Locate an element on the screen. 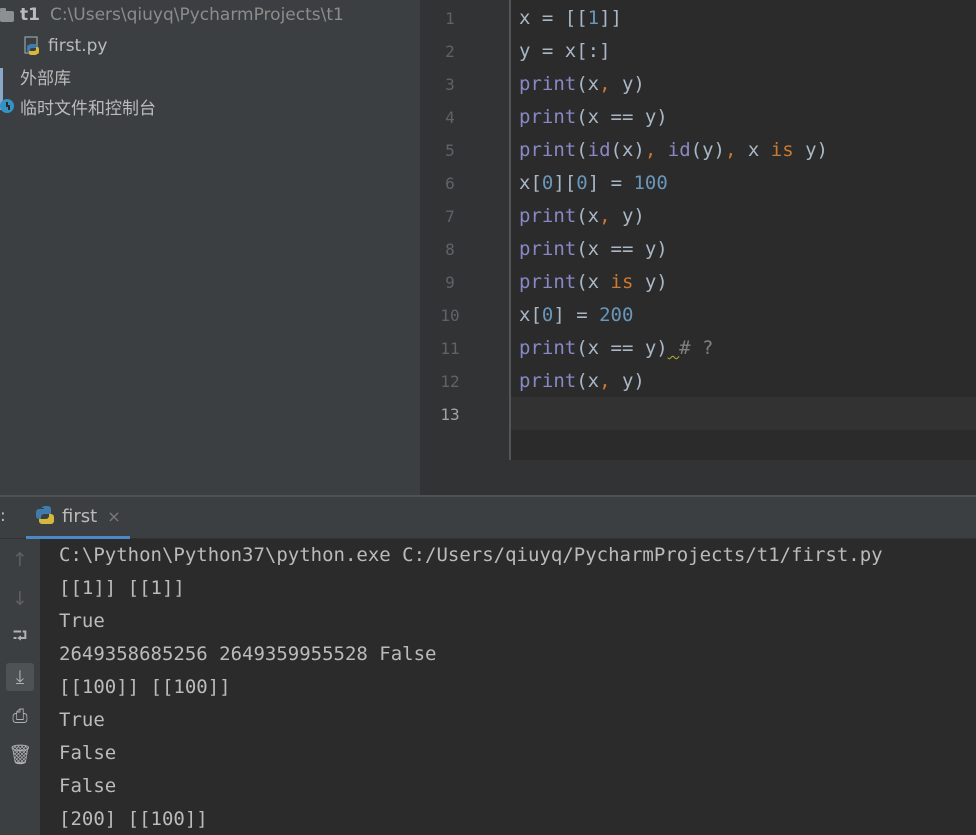 This screenshot has width=976, height=835. console-line: [[100]] [[100]] is located at coordinates (145, 687).